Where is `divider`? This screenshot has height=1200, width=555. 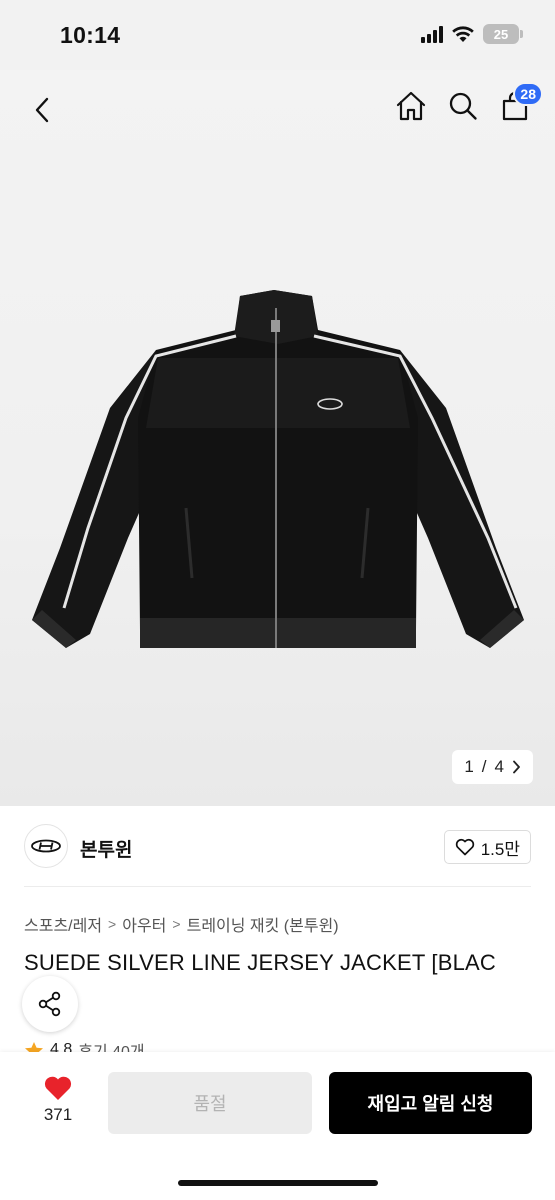
divider is located at coordinates (277, 886).